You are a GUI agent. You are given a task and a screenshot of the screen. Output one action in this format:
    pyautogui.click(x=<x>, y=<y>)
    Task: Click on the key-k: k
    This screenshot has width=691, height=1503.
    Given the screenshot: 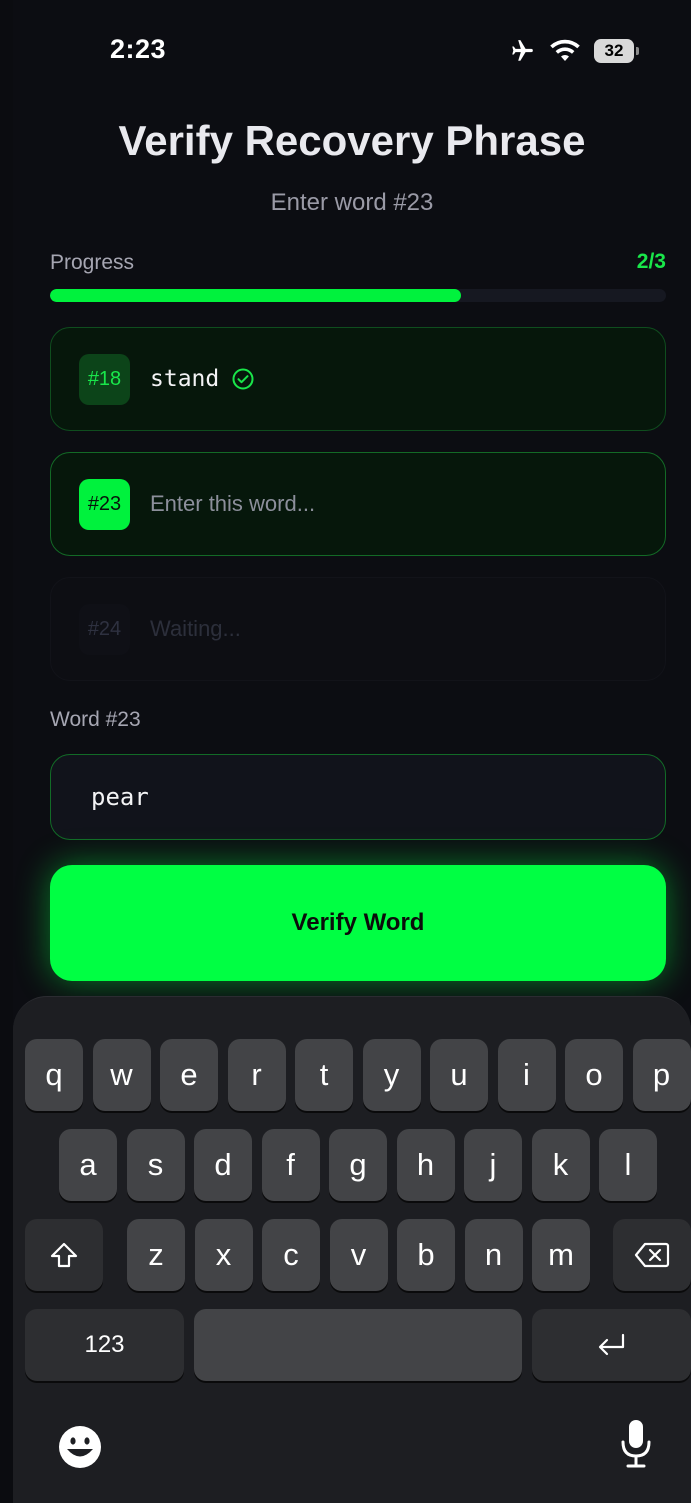 What is the action you would take?
    pyautogui.click(x=560, y=1165)
    